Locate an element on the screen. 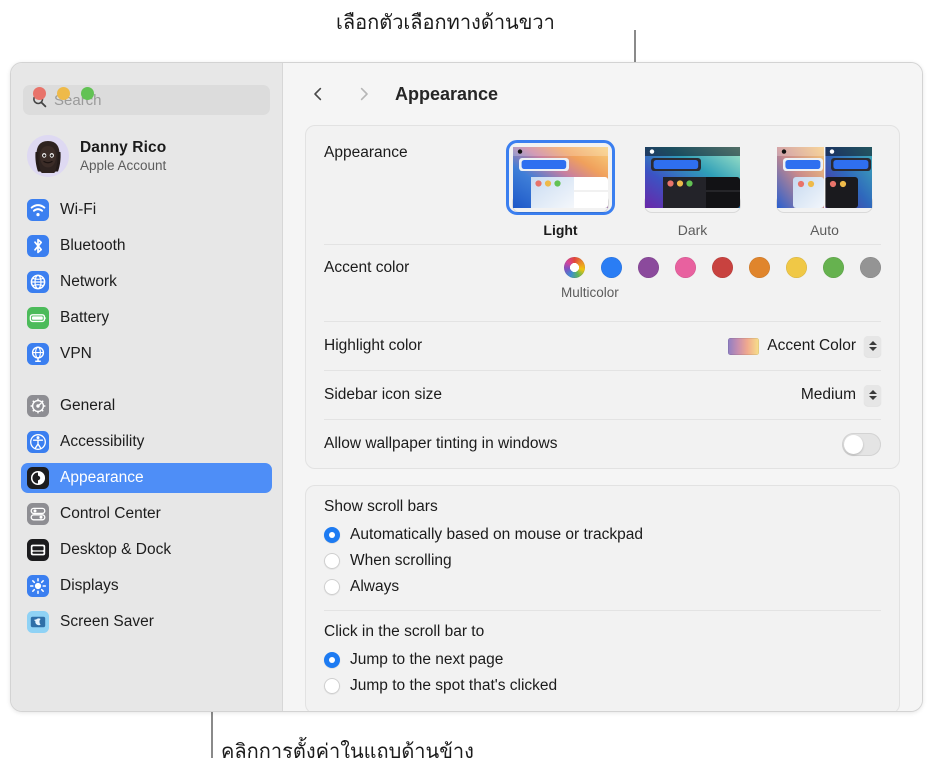 This screenshot has height=771, width=931. chevron-right-icon is located at coordinates (364, 94).